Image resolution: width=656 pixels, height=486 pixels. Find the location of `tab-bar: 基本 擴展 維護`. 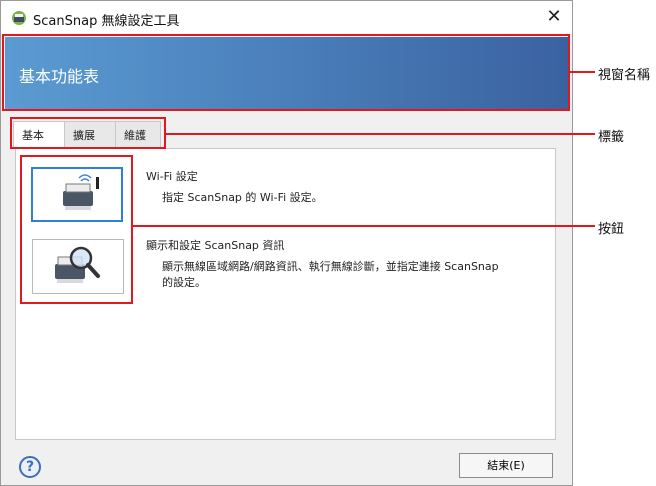

tab-bar: 基本 擴展 維護 is located at coordinates (87, 135).